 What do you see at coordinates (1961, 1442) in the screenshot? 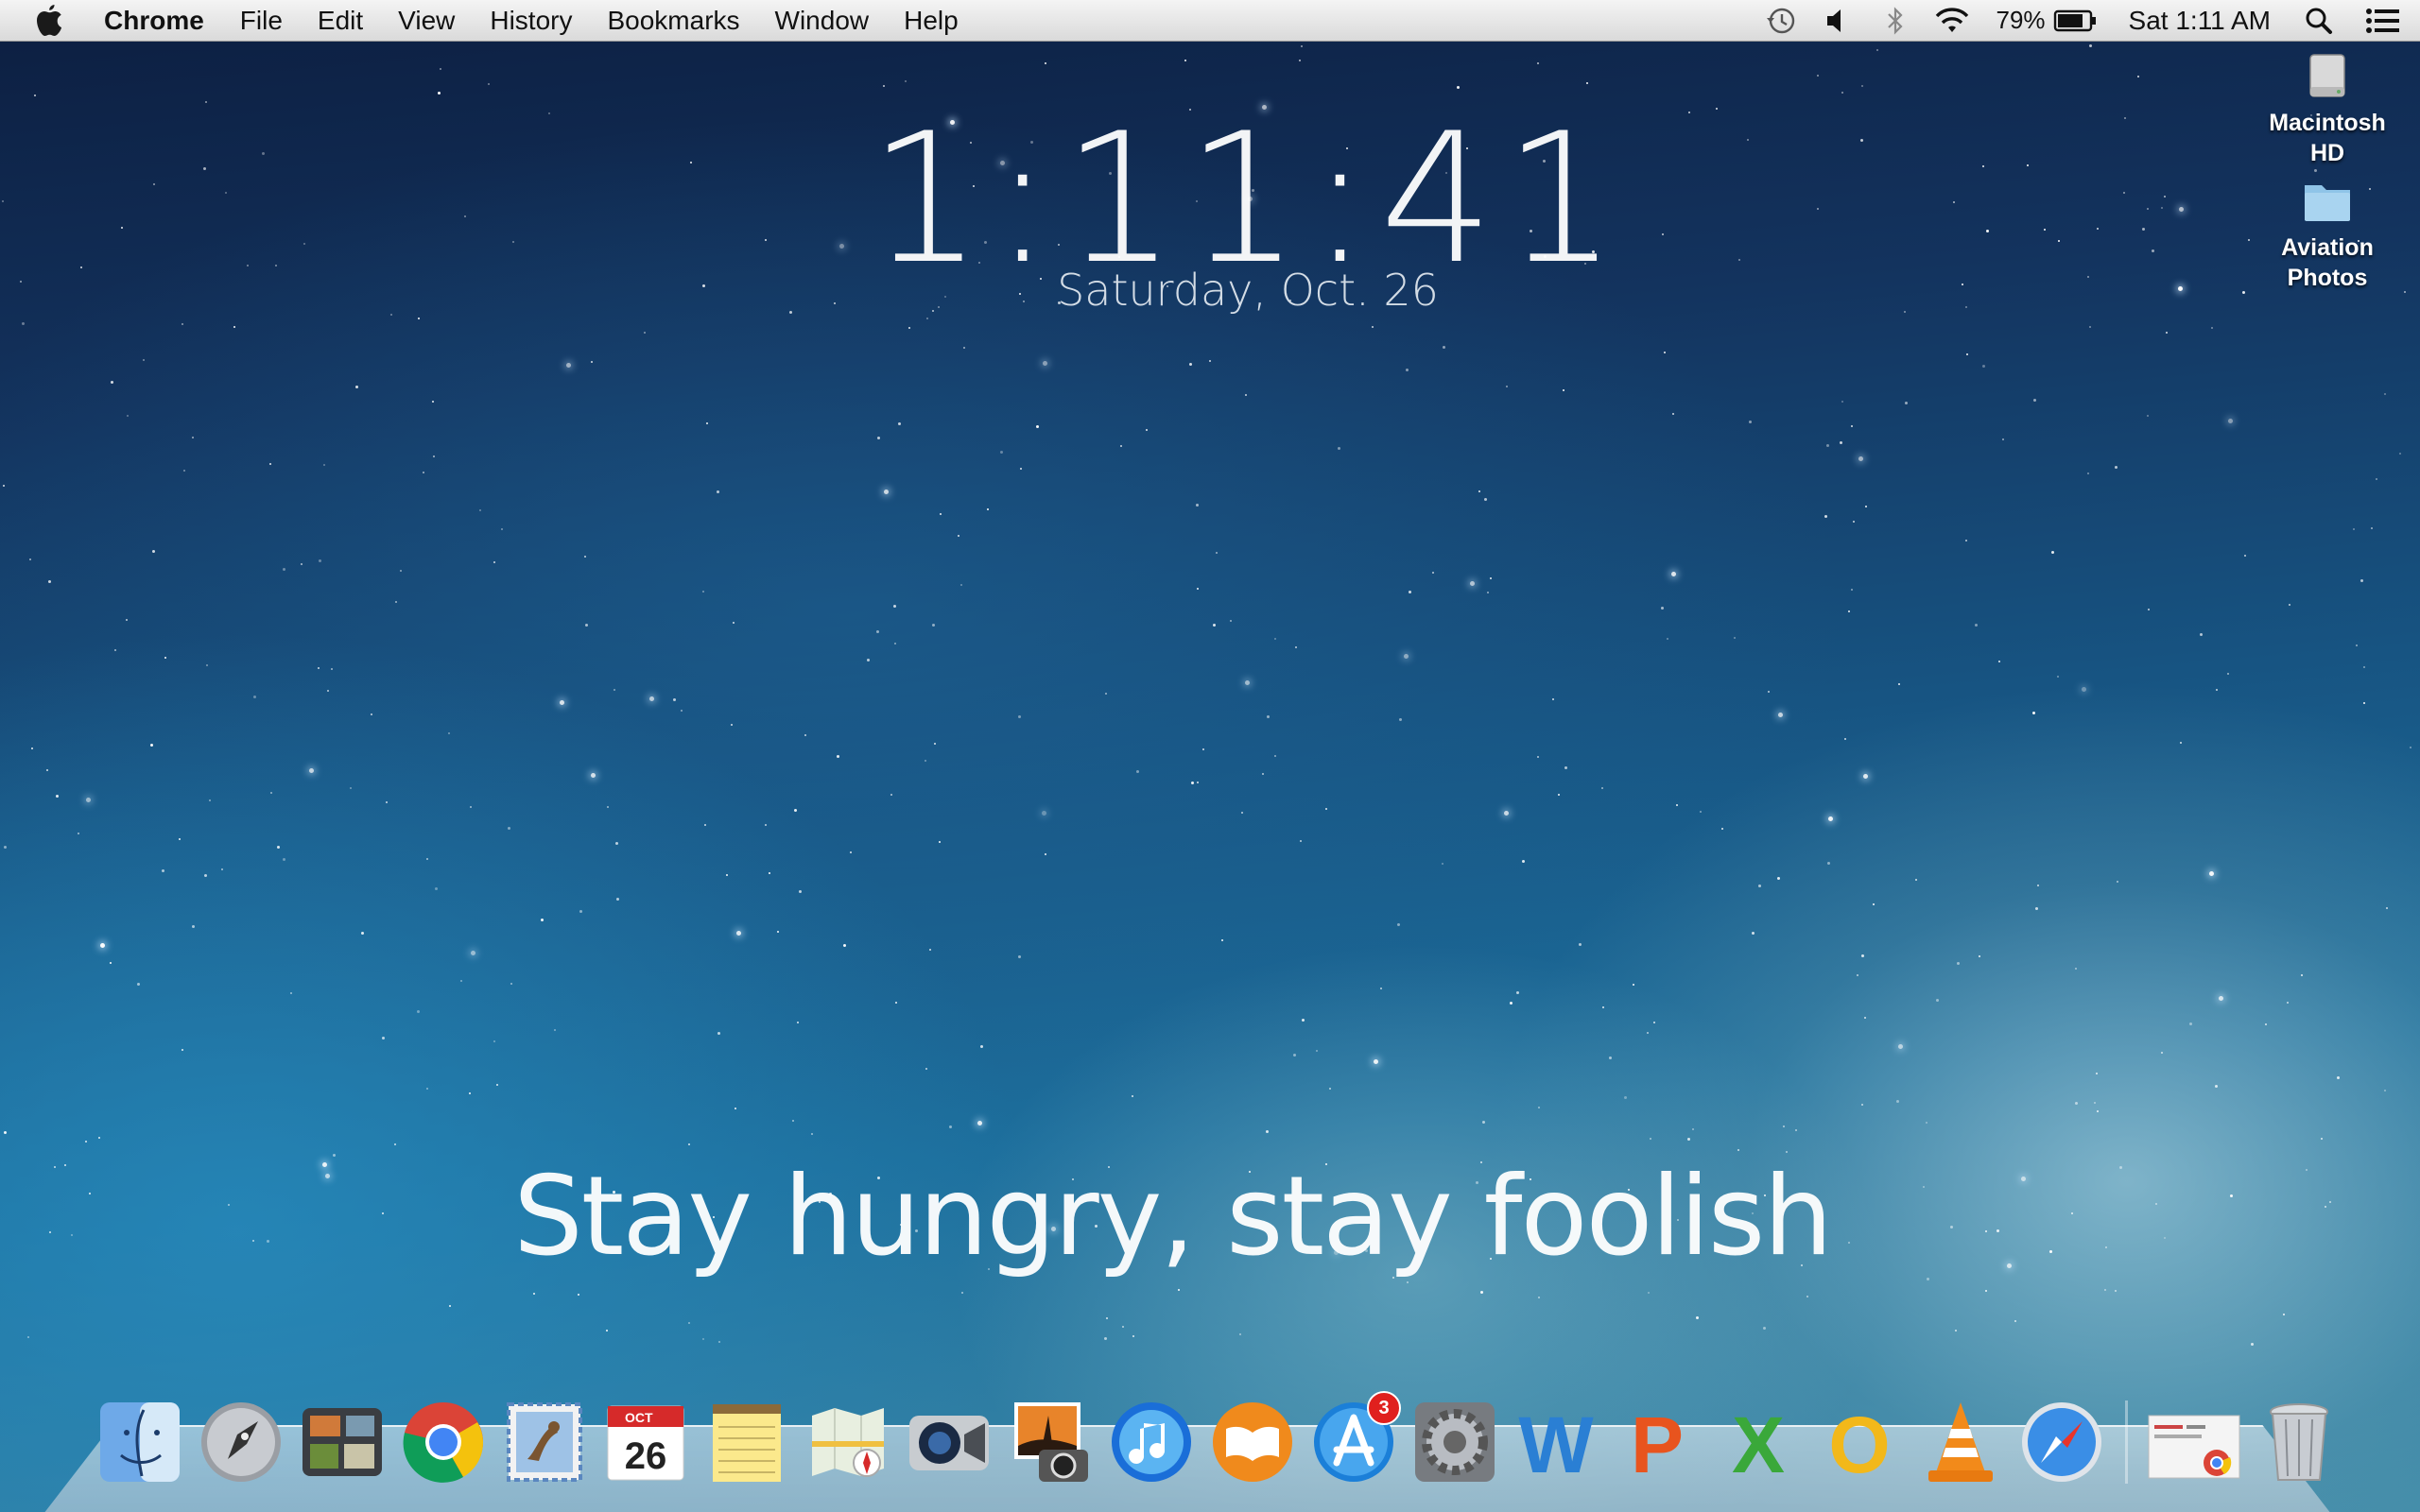
I see `dock-vlc` at bounding box center [1961, 1442].